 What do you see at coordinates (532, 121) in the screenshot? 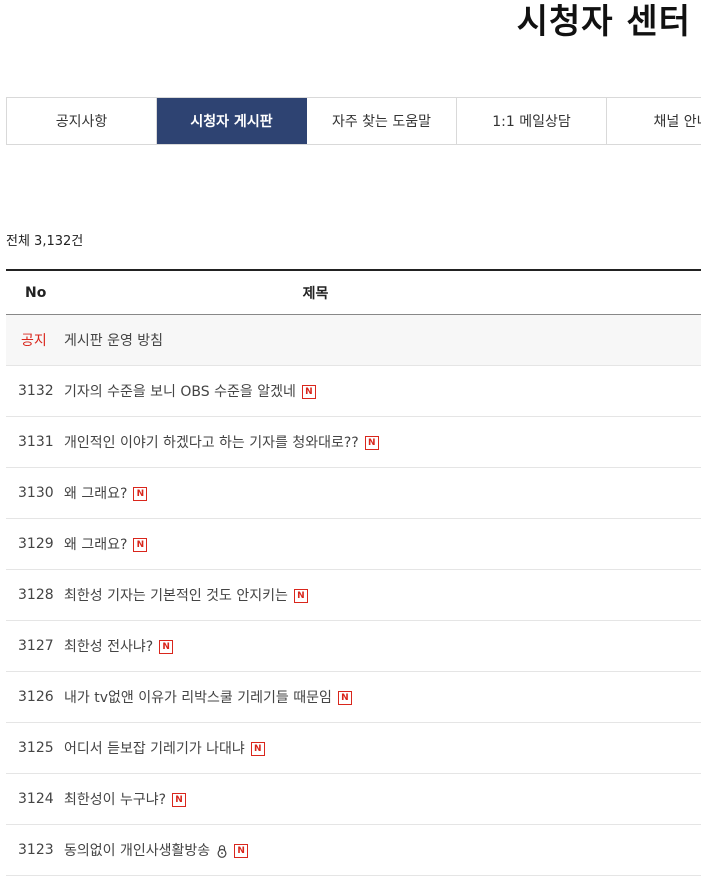
I see `tab-mail-inquiry: 1:1 메일상담` at bounding box center [532, 121].